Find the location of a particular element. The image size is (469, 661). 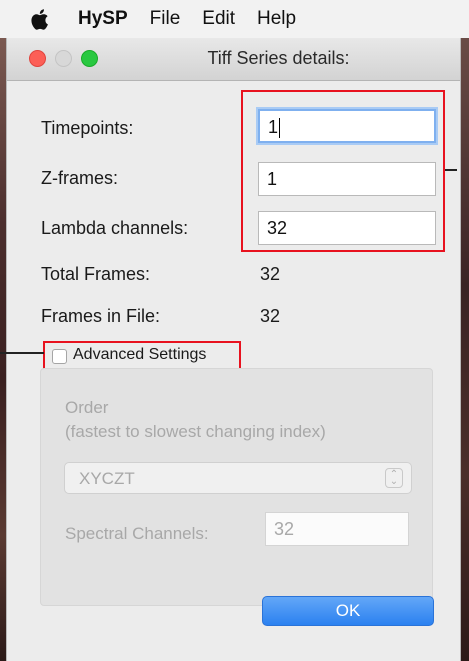

inputs-highlight-box is located at coordinates (343, 171).